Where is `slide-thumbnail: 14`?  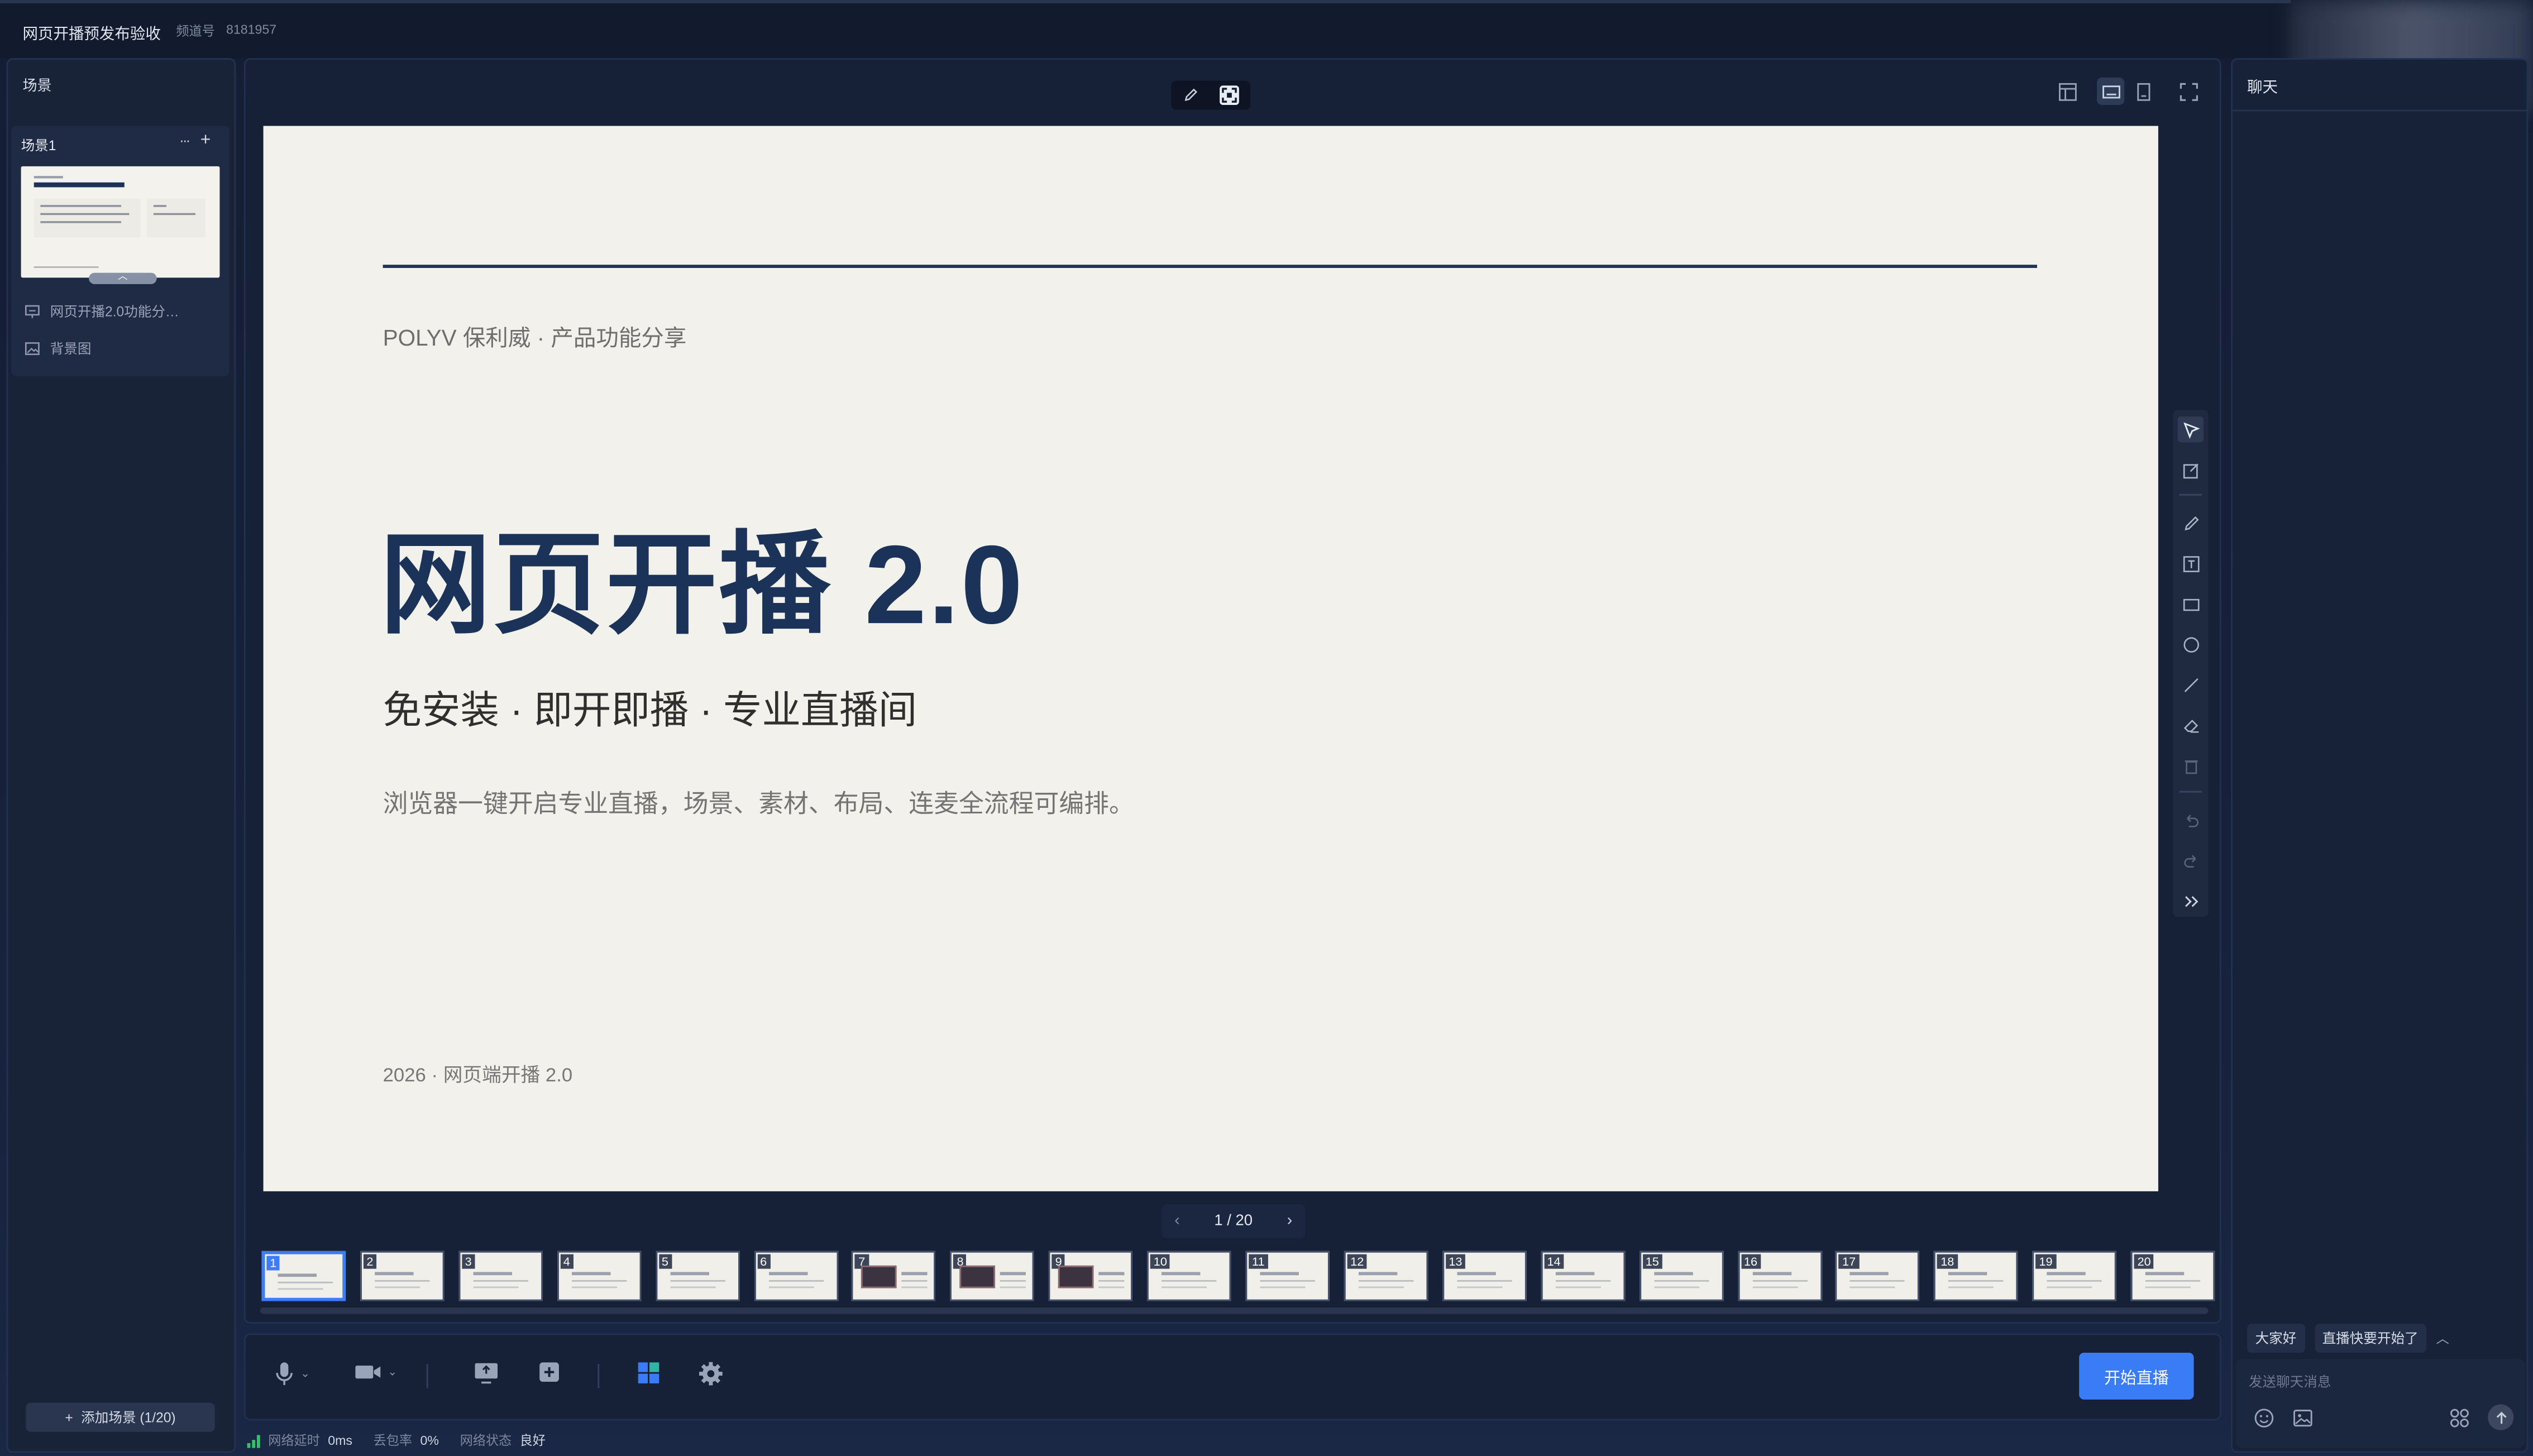 slide-thumbnail: 14 is located at coordinates (1582, 1276).